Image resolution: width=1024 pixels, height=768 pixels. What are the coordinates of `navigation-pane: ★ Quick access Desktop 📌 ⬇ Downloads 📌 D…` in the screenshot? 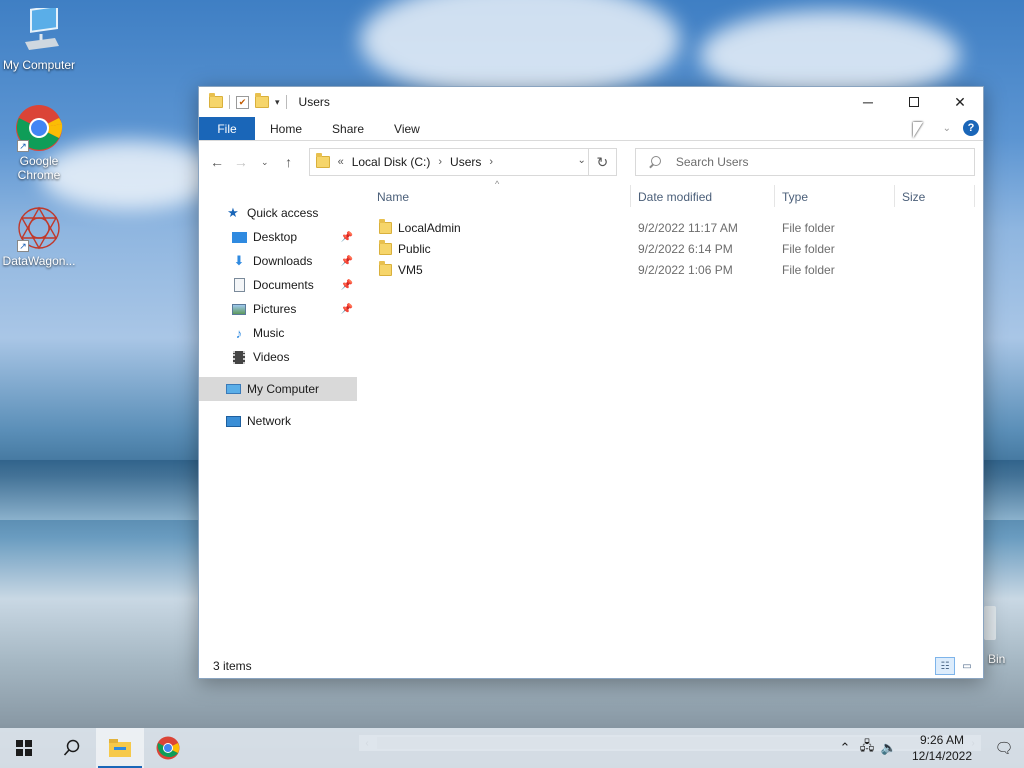 It's located at (278, 418).